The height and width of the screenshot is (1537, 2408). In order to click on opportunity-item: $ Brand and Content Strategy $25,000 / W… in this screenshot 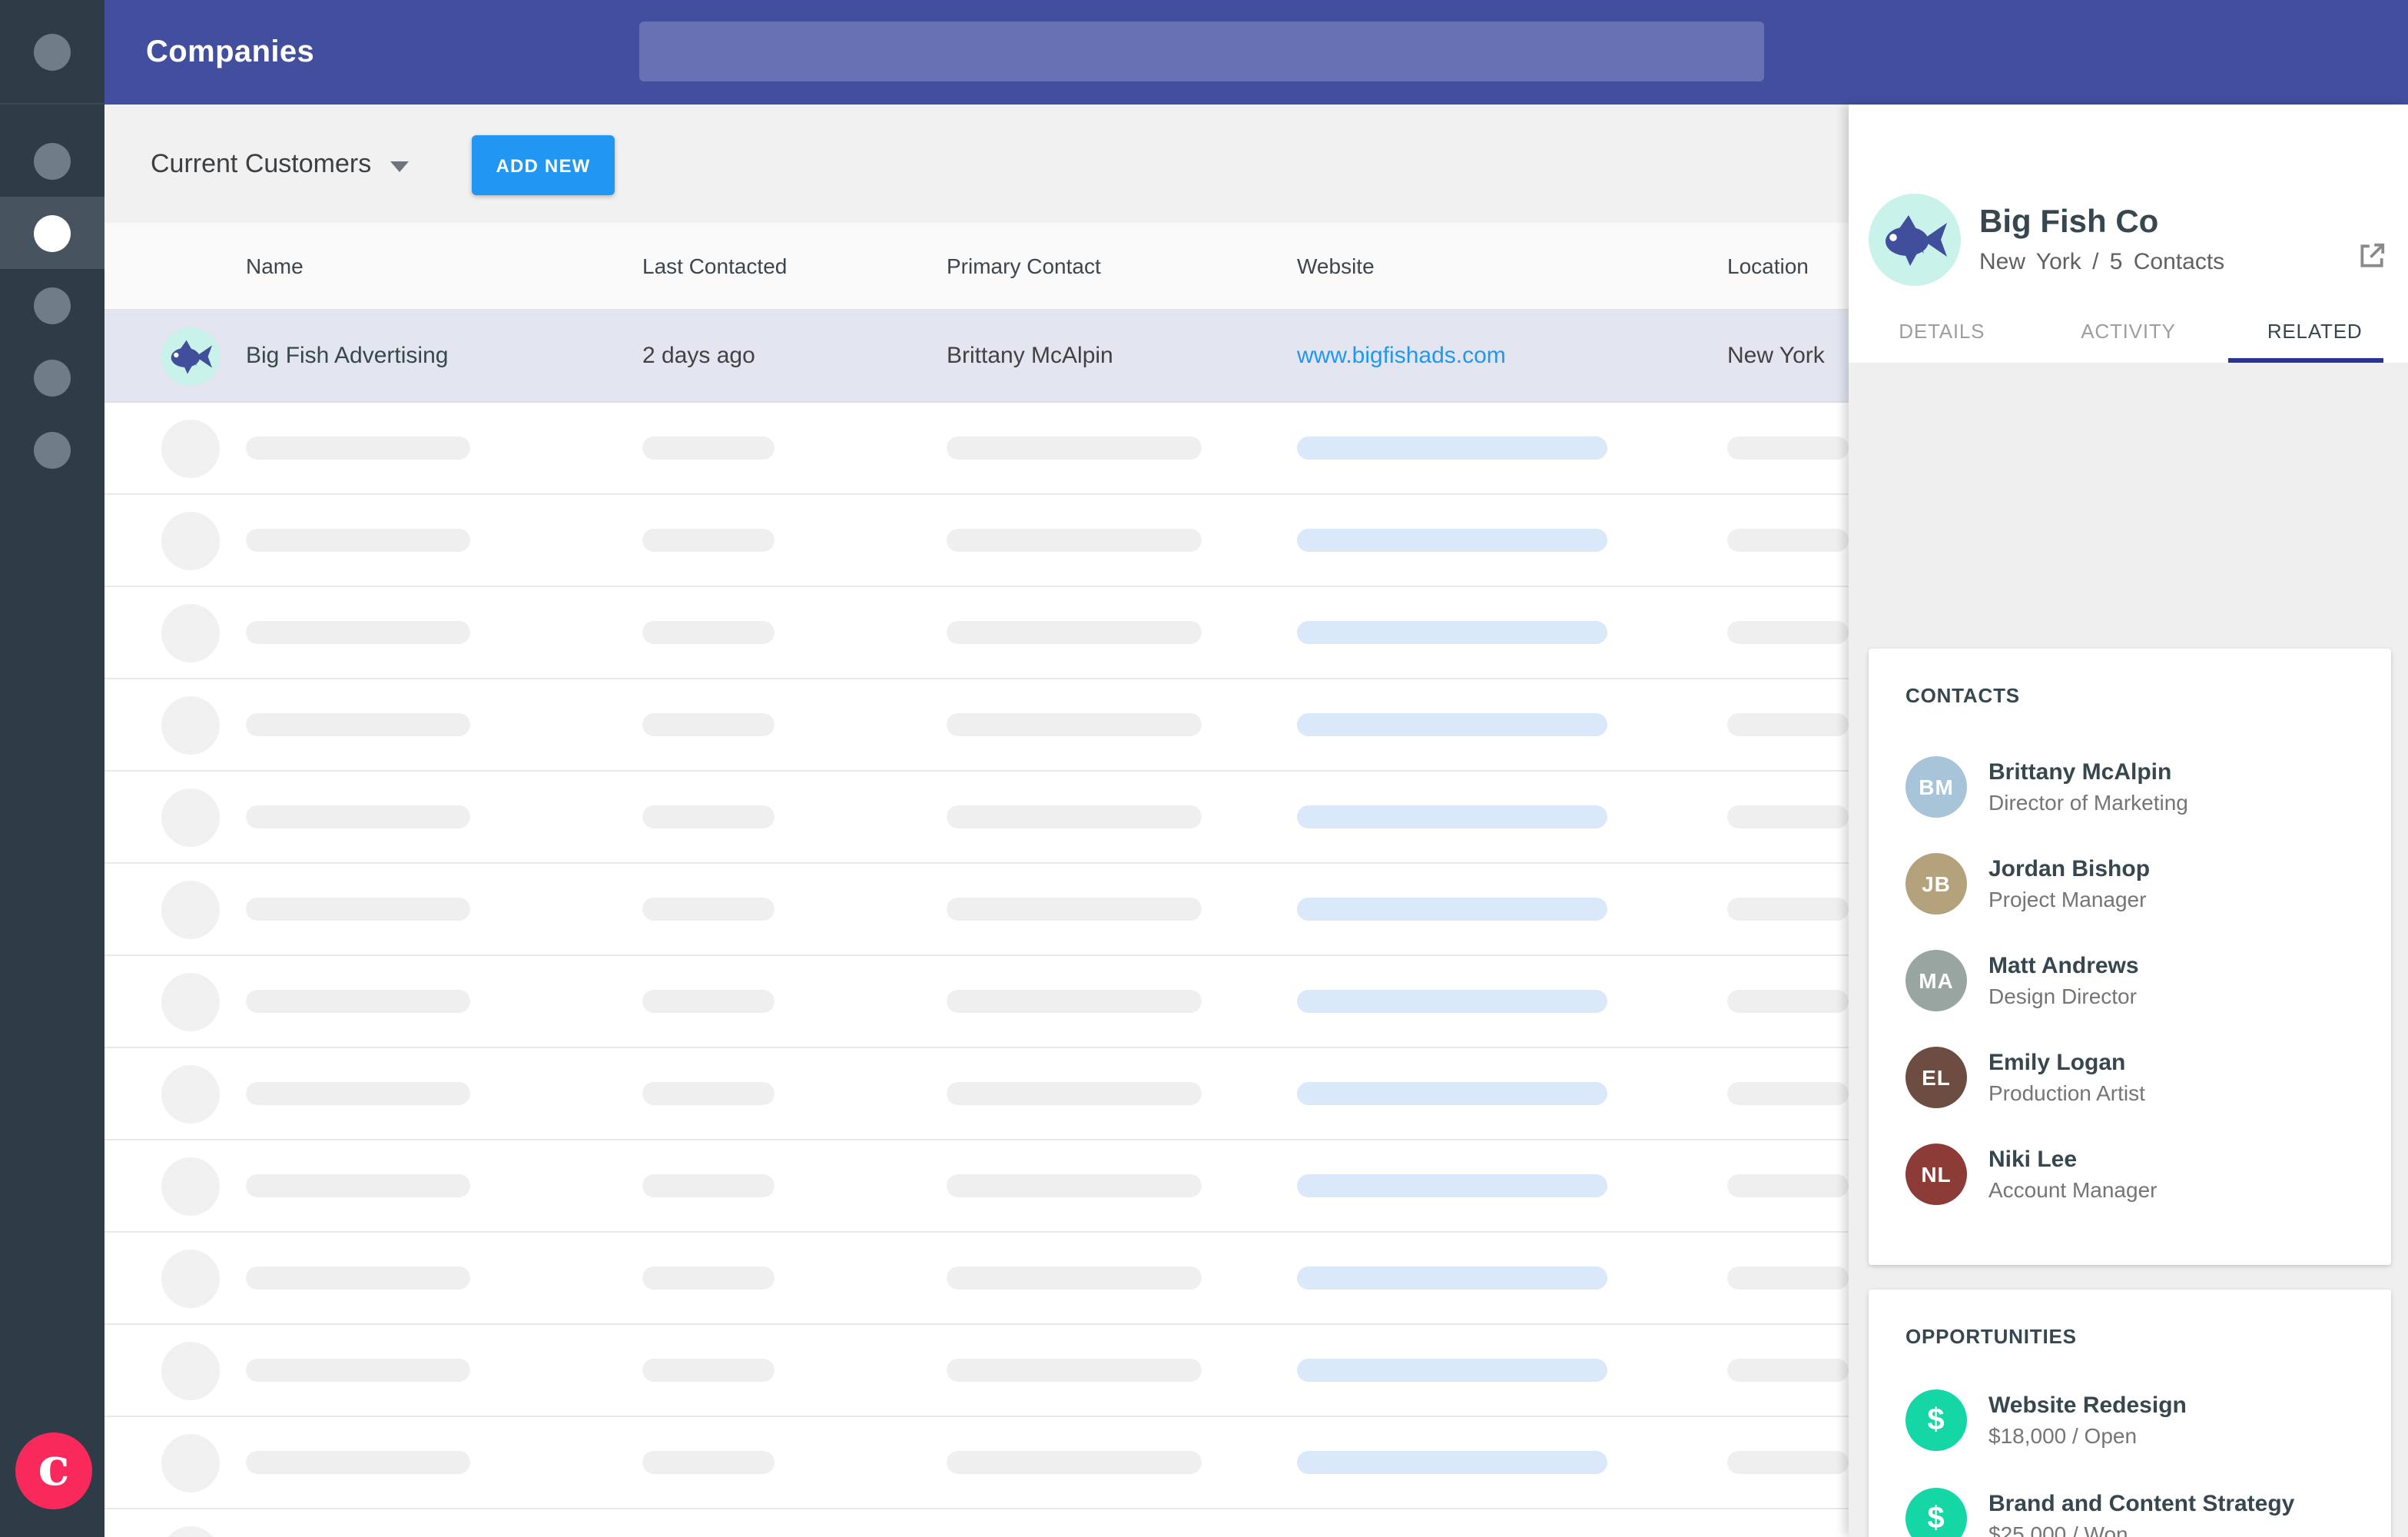, I will do `click(2130, 1503)`.